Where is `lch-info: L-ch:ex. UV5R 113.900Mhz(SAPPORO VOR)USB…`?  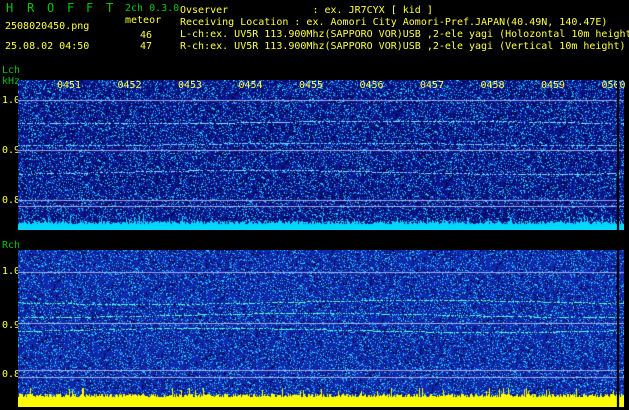
lch-info: L-ch:ex. UV5R 113.900Mhz(SAPPORO VOR)USB… is located at coordinates (404, 34).